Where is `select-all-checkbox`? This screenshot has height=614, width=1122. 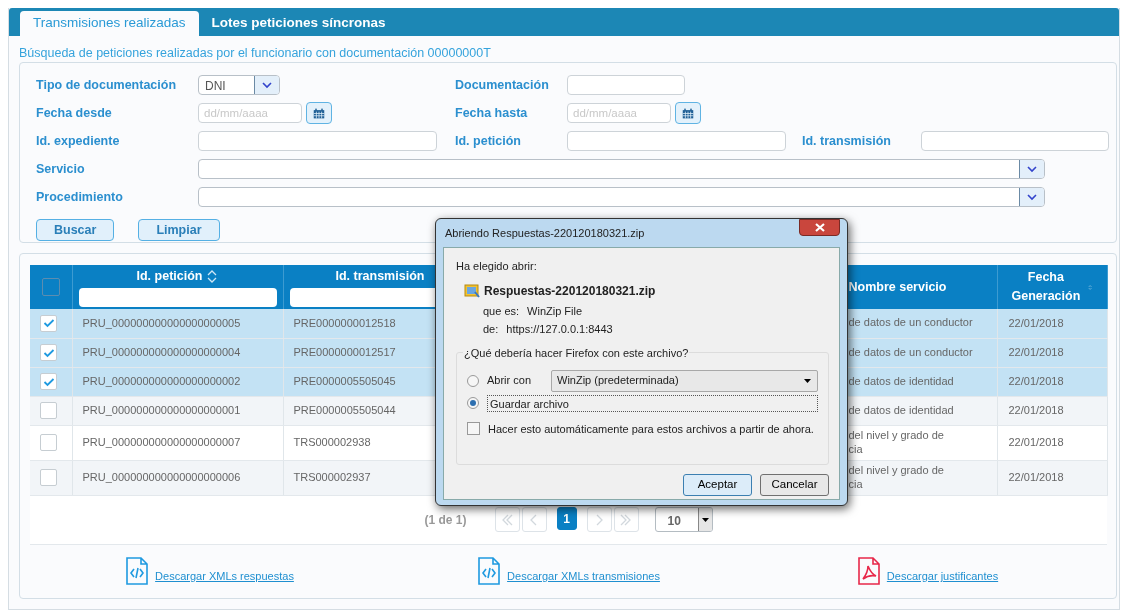 select-all-checkbox is located at coordinates (51, 287).